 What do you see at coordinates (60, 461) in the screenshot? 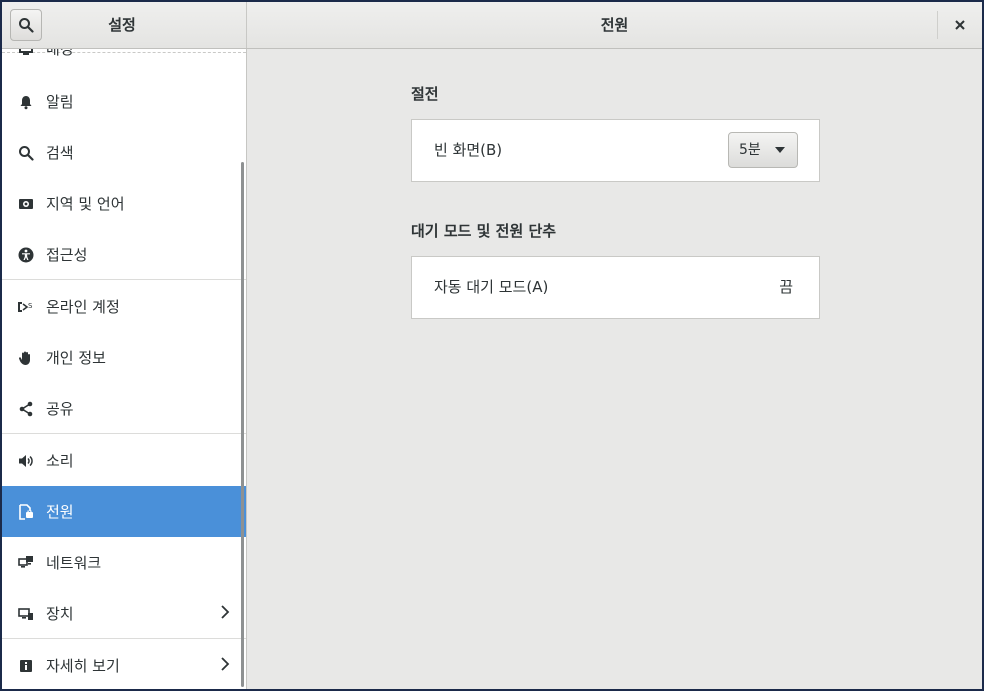
I see `sidebar-item-label: 소리` at bounding box center [60, 461].